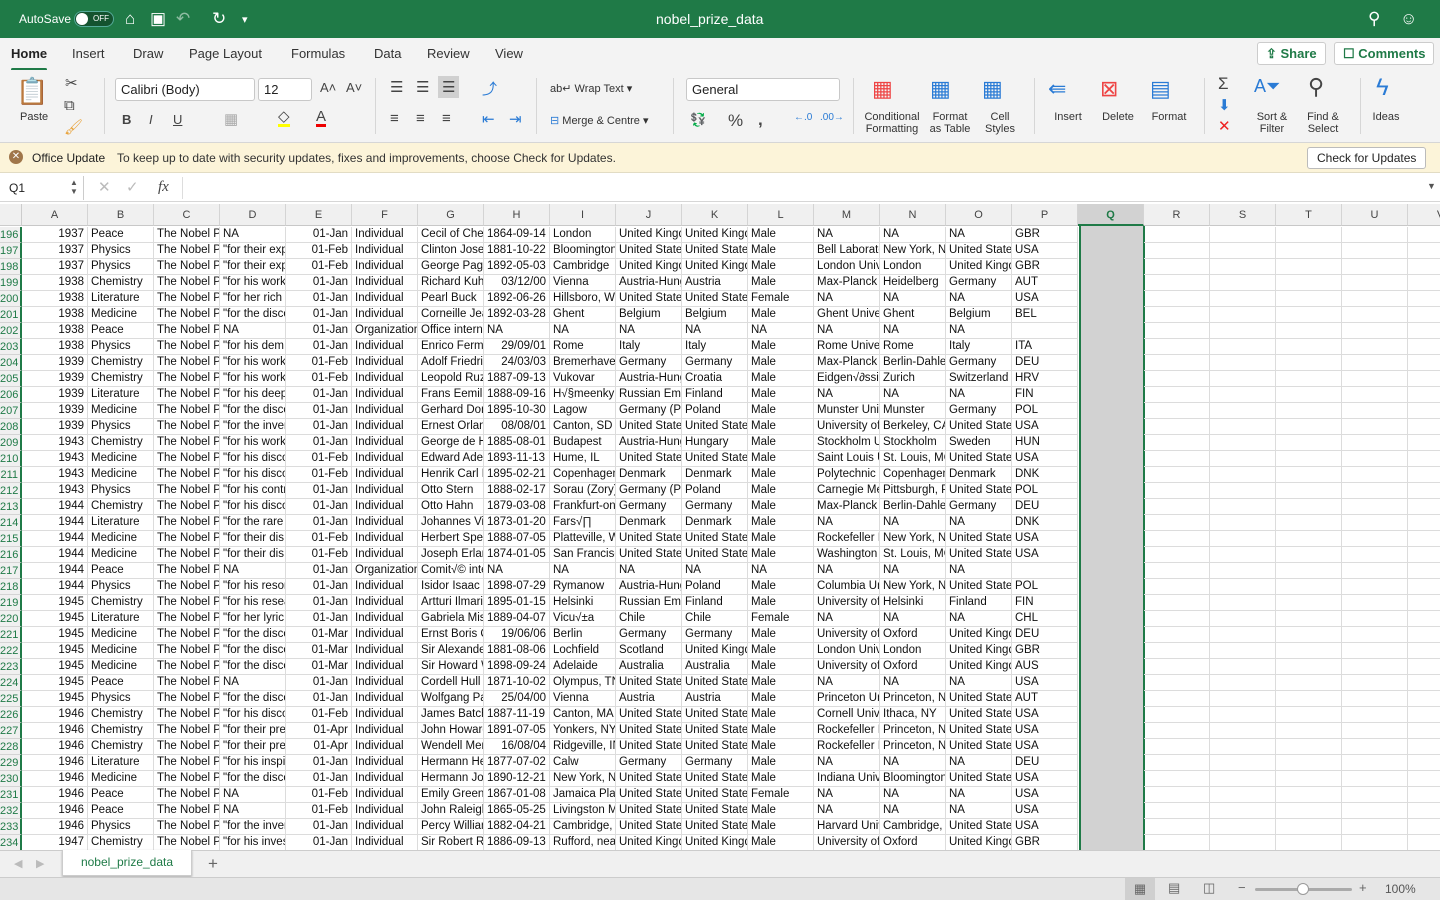 This screenshot has width=1440, height=900. What do you see at coordinates (385, 443) in the screenshot?
I see `cell-f209: Individual` at bounding box center [385, 443].